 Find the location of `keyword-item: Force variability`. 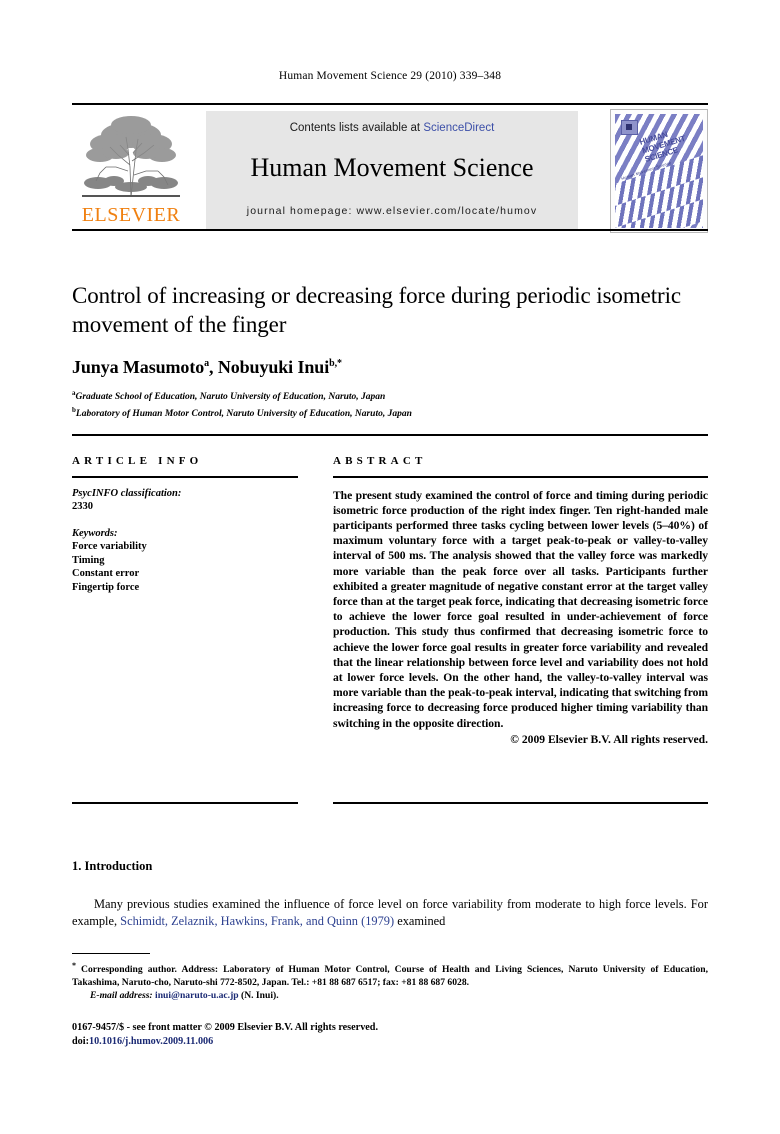

keyword-item: Force variability is located at coordinates (109, 547).